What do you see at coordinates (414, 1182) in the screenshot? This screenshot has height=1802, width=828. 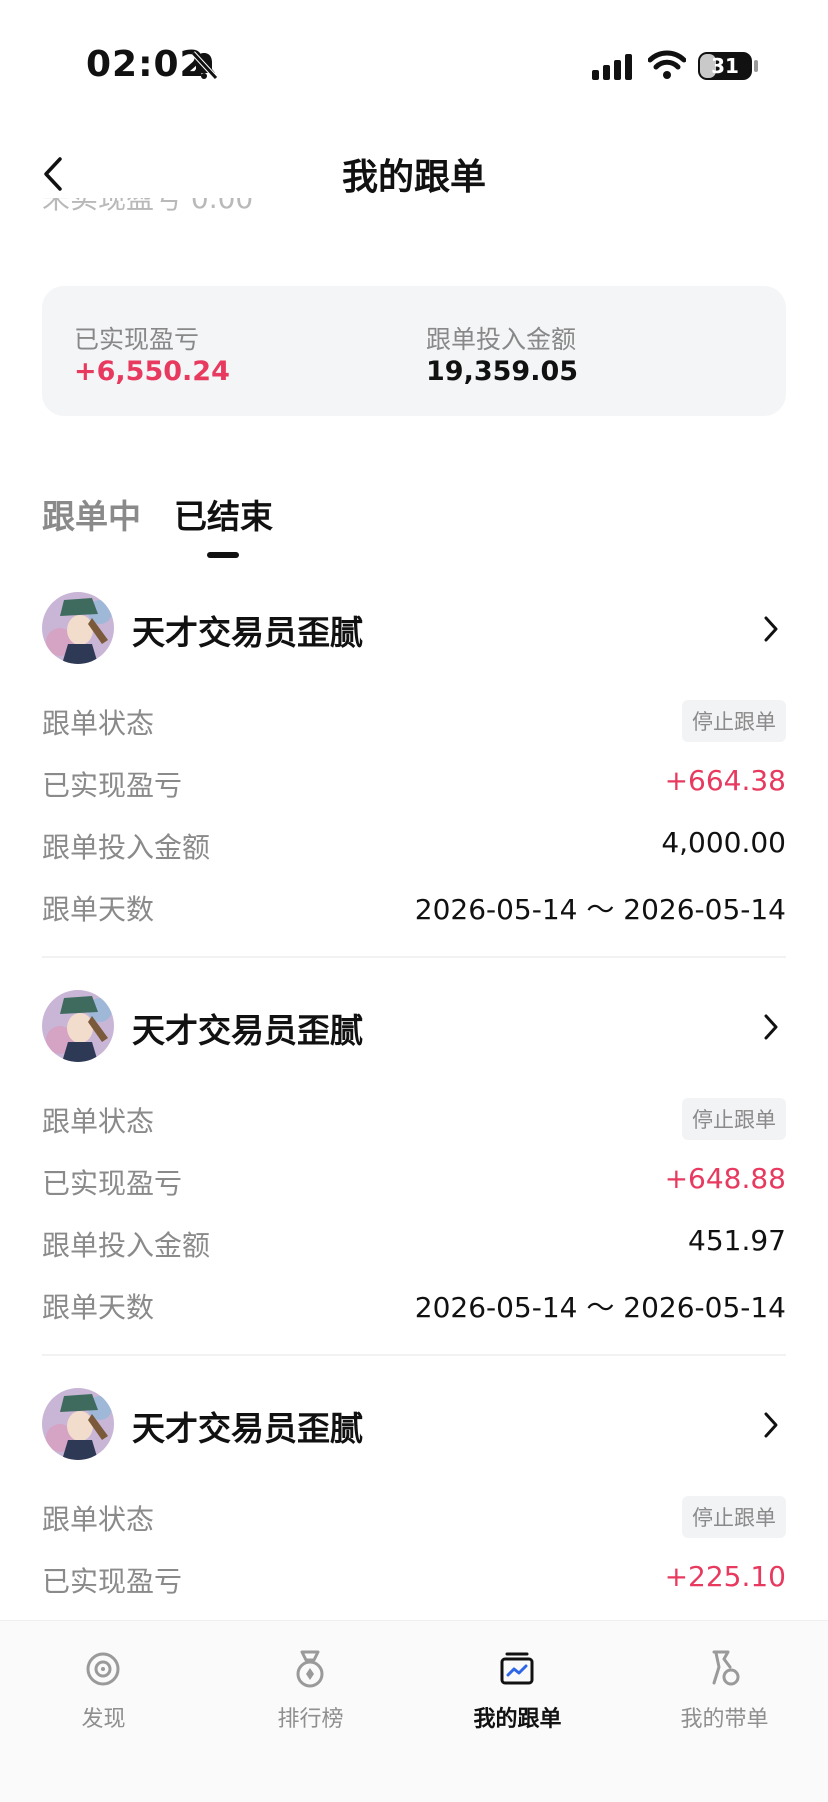 I see `realized-row: 已实现盈亏 +648.88` at bounding box center [414, 1182].